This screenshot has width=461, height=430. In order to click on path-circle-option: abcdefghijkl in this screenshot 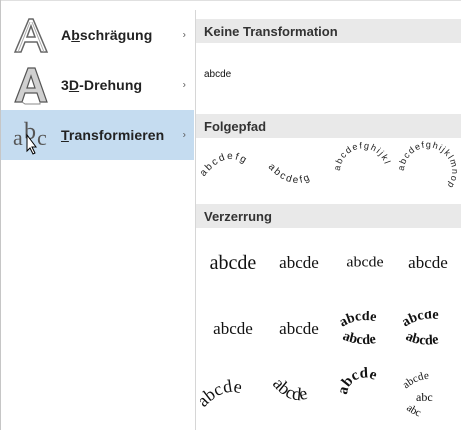, I will do `click(363, 171)`.